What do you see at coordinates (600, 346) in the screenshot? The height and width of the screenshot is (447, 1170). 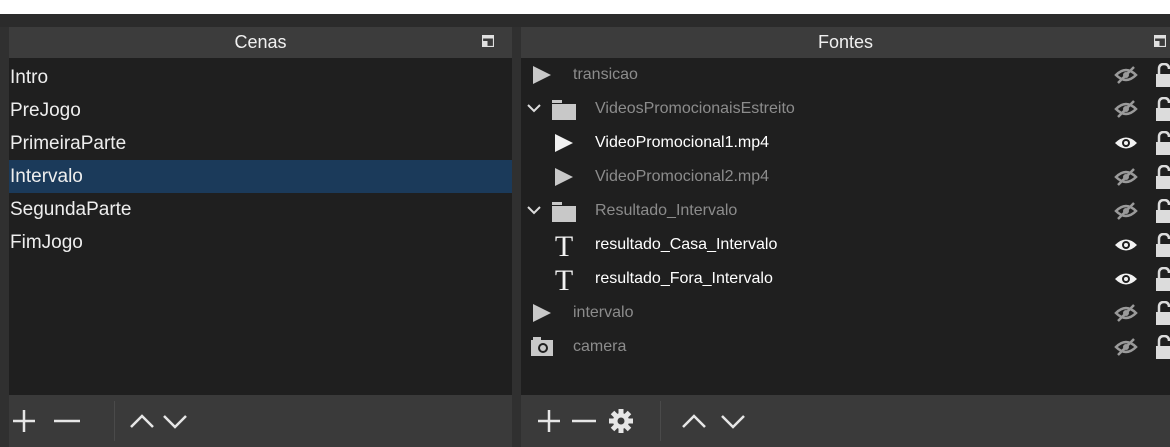 I see `source-label: camera` at bounding box center [600, 346].